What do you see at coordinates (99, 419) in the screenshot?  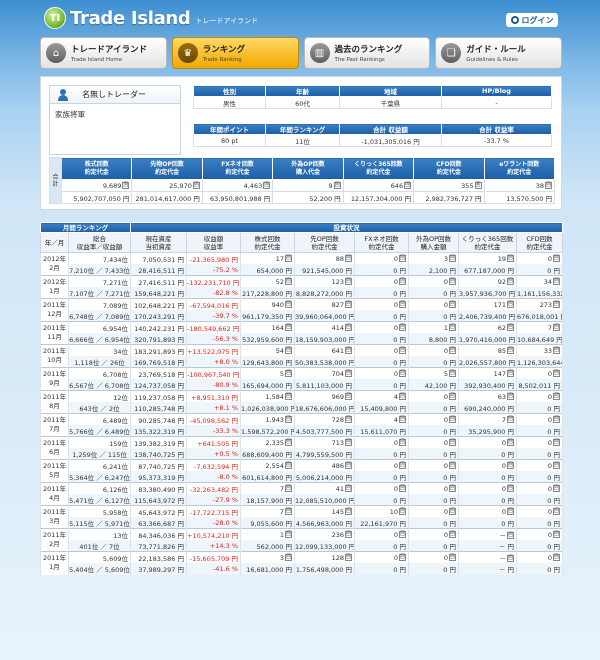 I see `ranking-cell: 6,489位` at bounding box center [99, 419].